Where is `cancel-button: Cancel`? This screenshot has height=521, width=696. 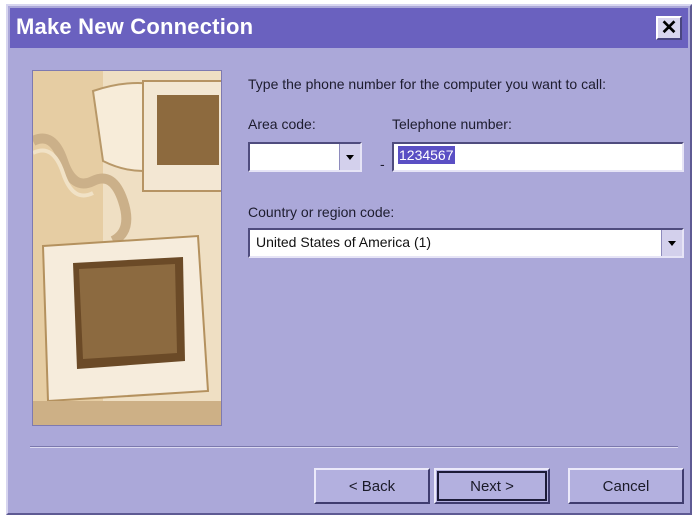 cancel-button: Cancel is located at coordinates (626, 486).